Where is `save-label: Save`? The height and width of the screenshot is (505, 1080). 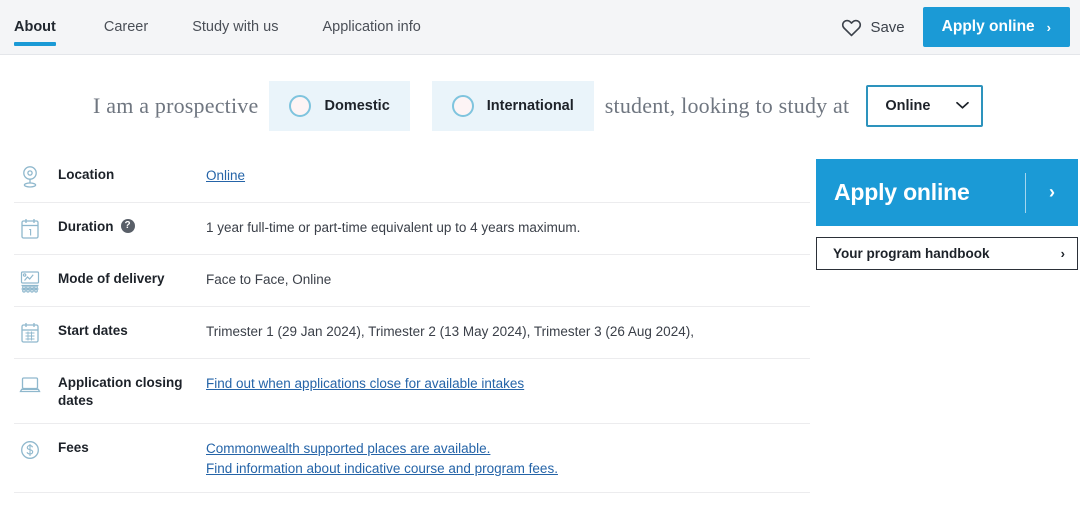
save-label: Save is located at coordinates (887, 27).